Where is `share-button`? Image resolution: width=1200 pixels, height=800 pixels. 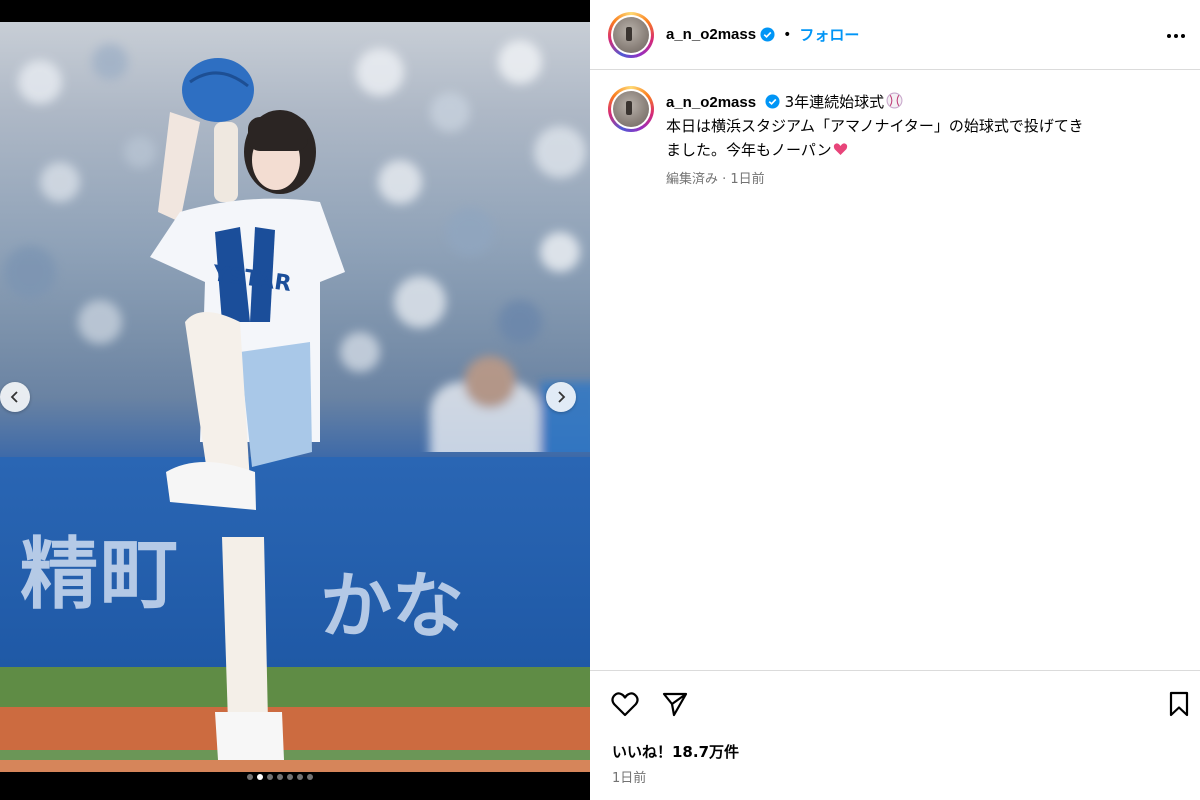 share-button is located at coordinates (675, 704).